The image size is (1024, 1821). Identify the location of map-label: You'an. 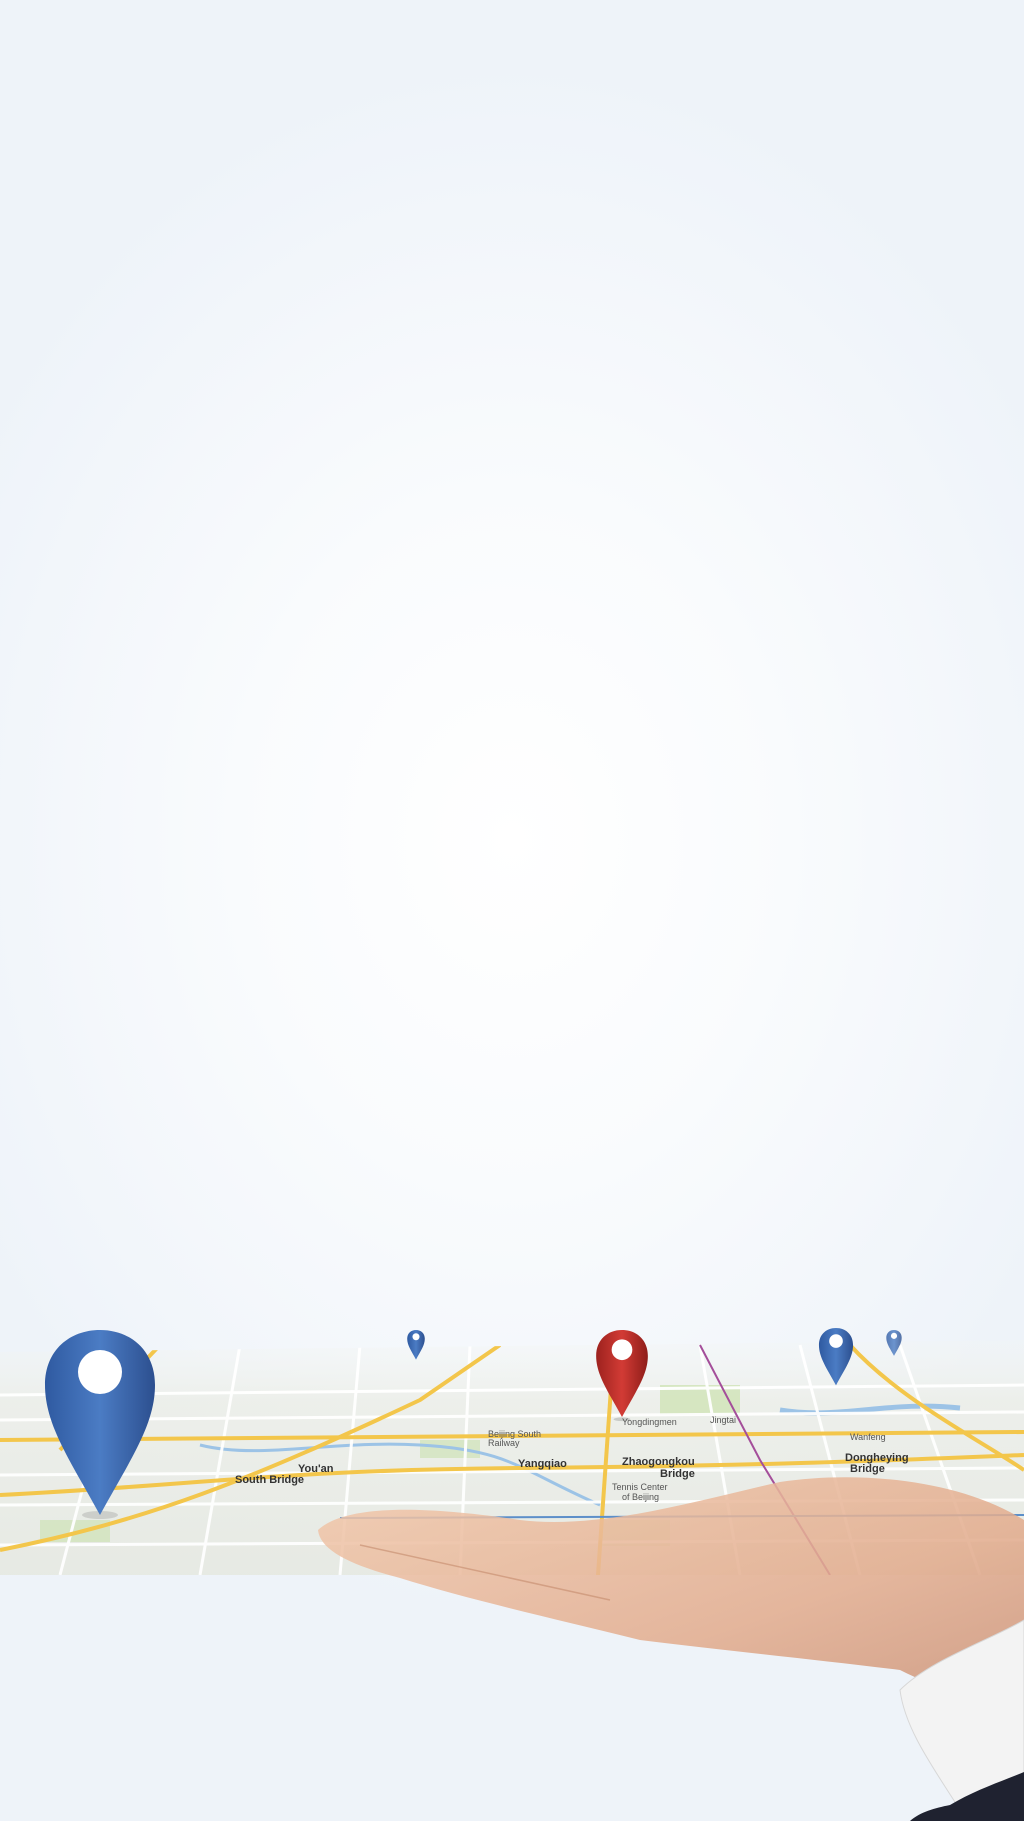
(316, 1469).